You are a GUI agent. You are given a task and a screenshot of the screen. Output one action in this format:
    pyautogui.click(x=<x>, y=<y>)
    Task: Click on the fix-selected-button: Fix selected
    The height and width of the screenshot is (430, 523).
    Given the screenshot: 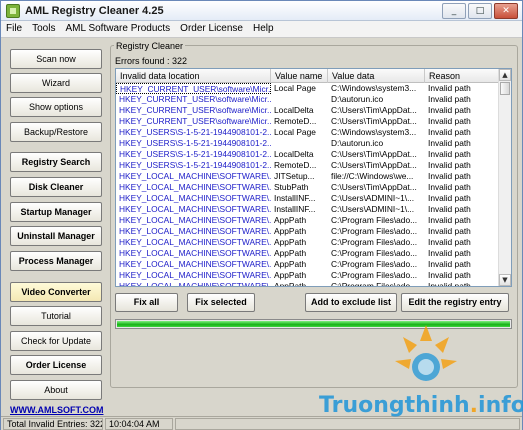 What is the action you would take?
    pyautogui.click(x=221, y=302)
    